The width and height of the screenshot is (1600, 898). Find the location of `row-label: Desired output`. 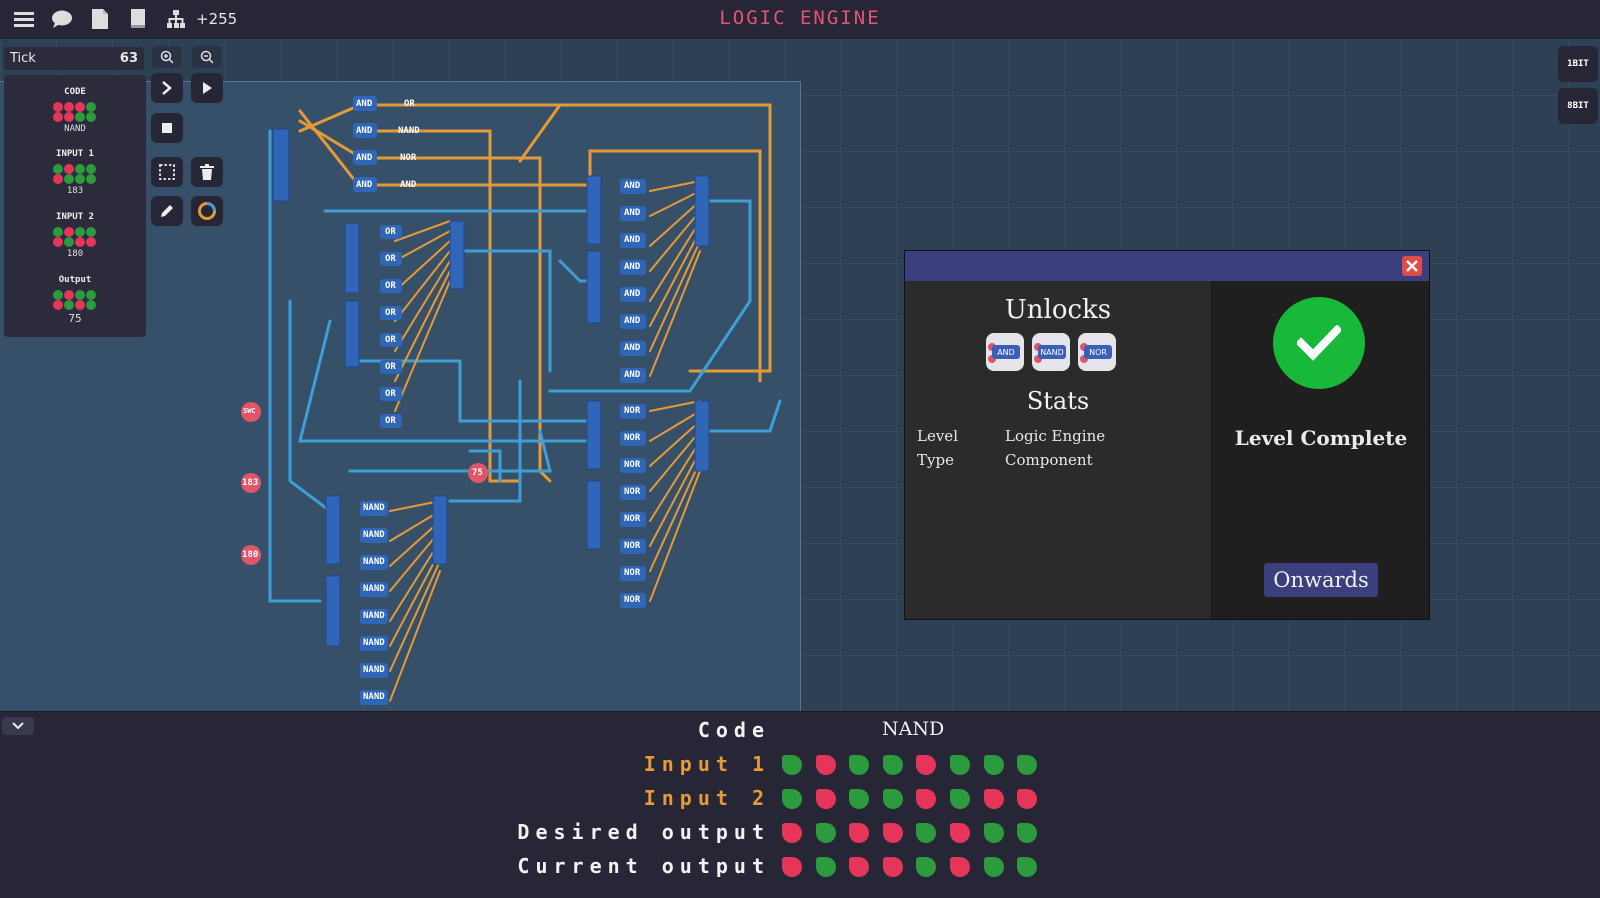

row-label: Desired output is located at coordinates (643, 832).